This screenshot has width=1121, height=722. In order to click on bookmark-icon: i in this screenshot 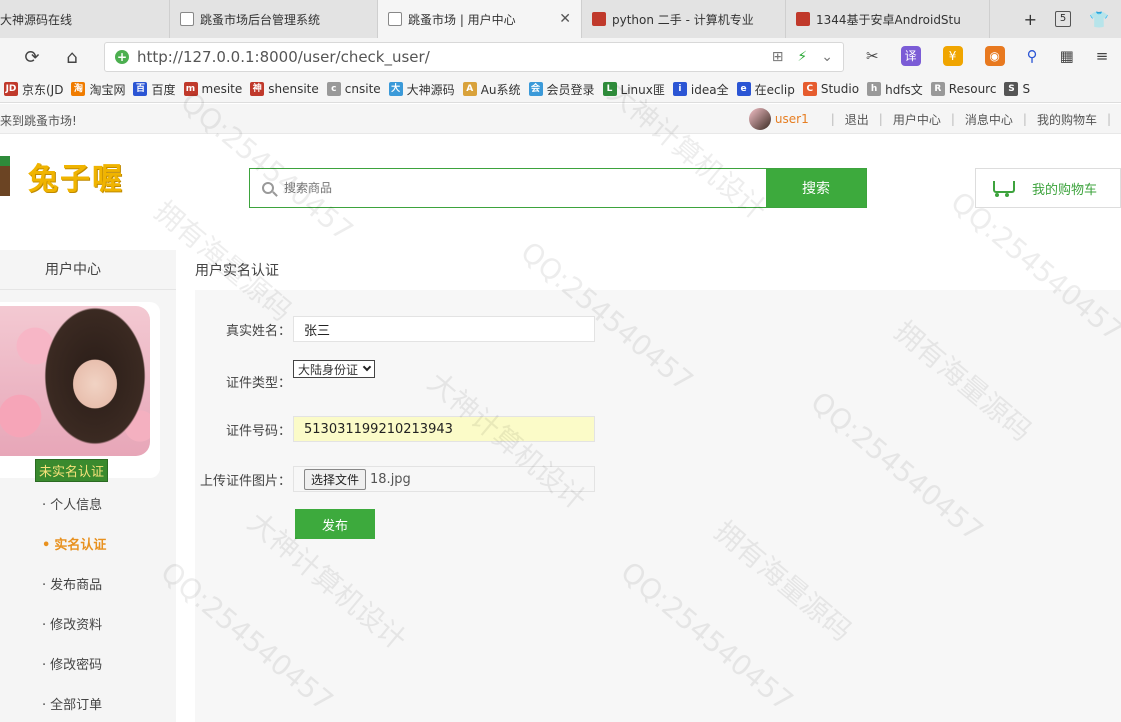, I will do `click(679, 89)`.